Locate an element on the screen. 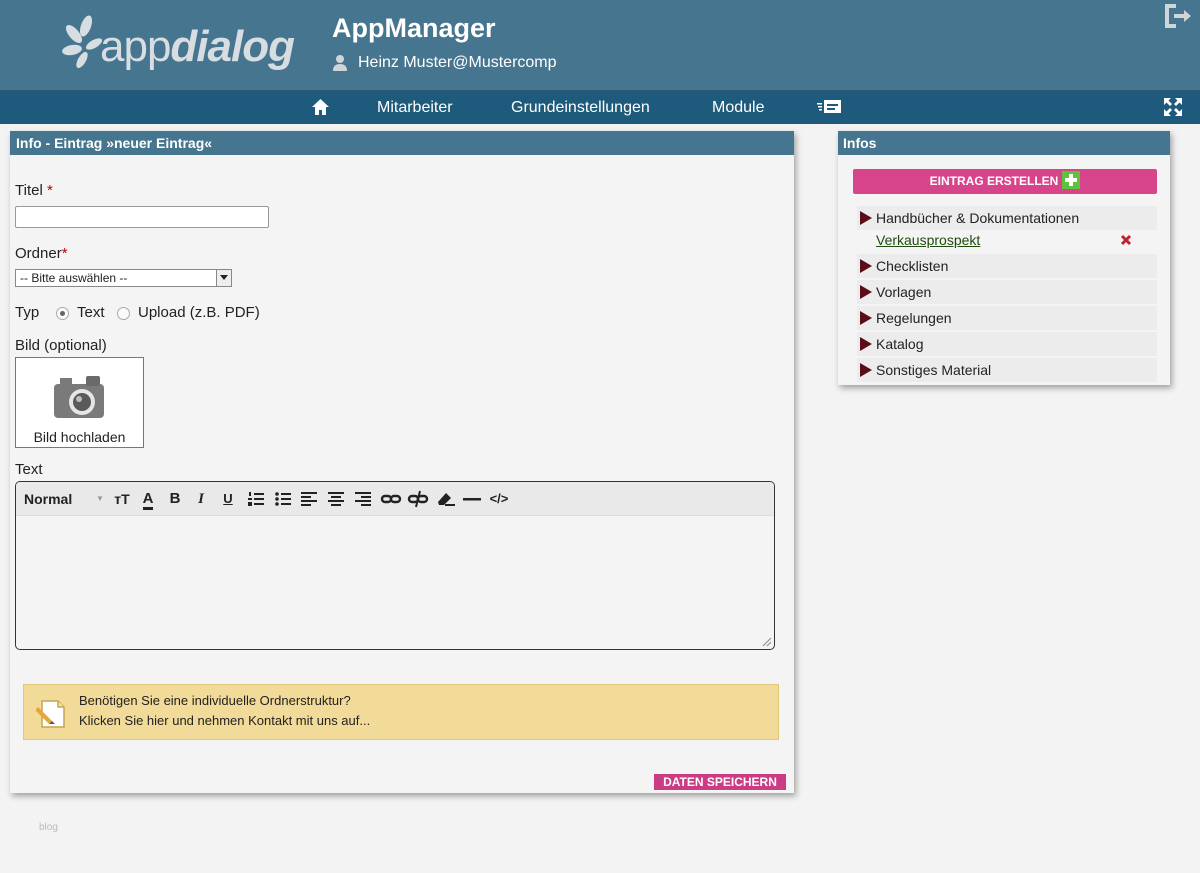 This screenshot has height=873, width=1200. folder-item-regelungen: Regelungen is located at coordinates (1007, 318).